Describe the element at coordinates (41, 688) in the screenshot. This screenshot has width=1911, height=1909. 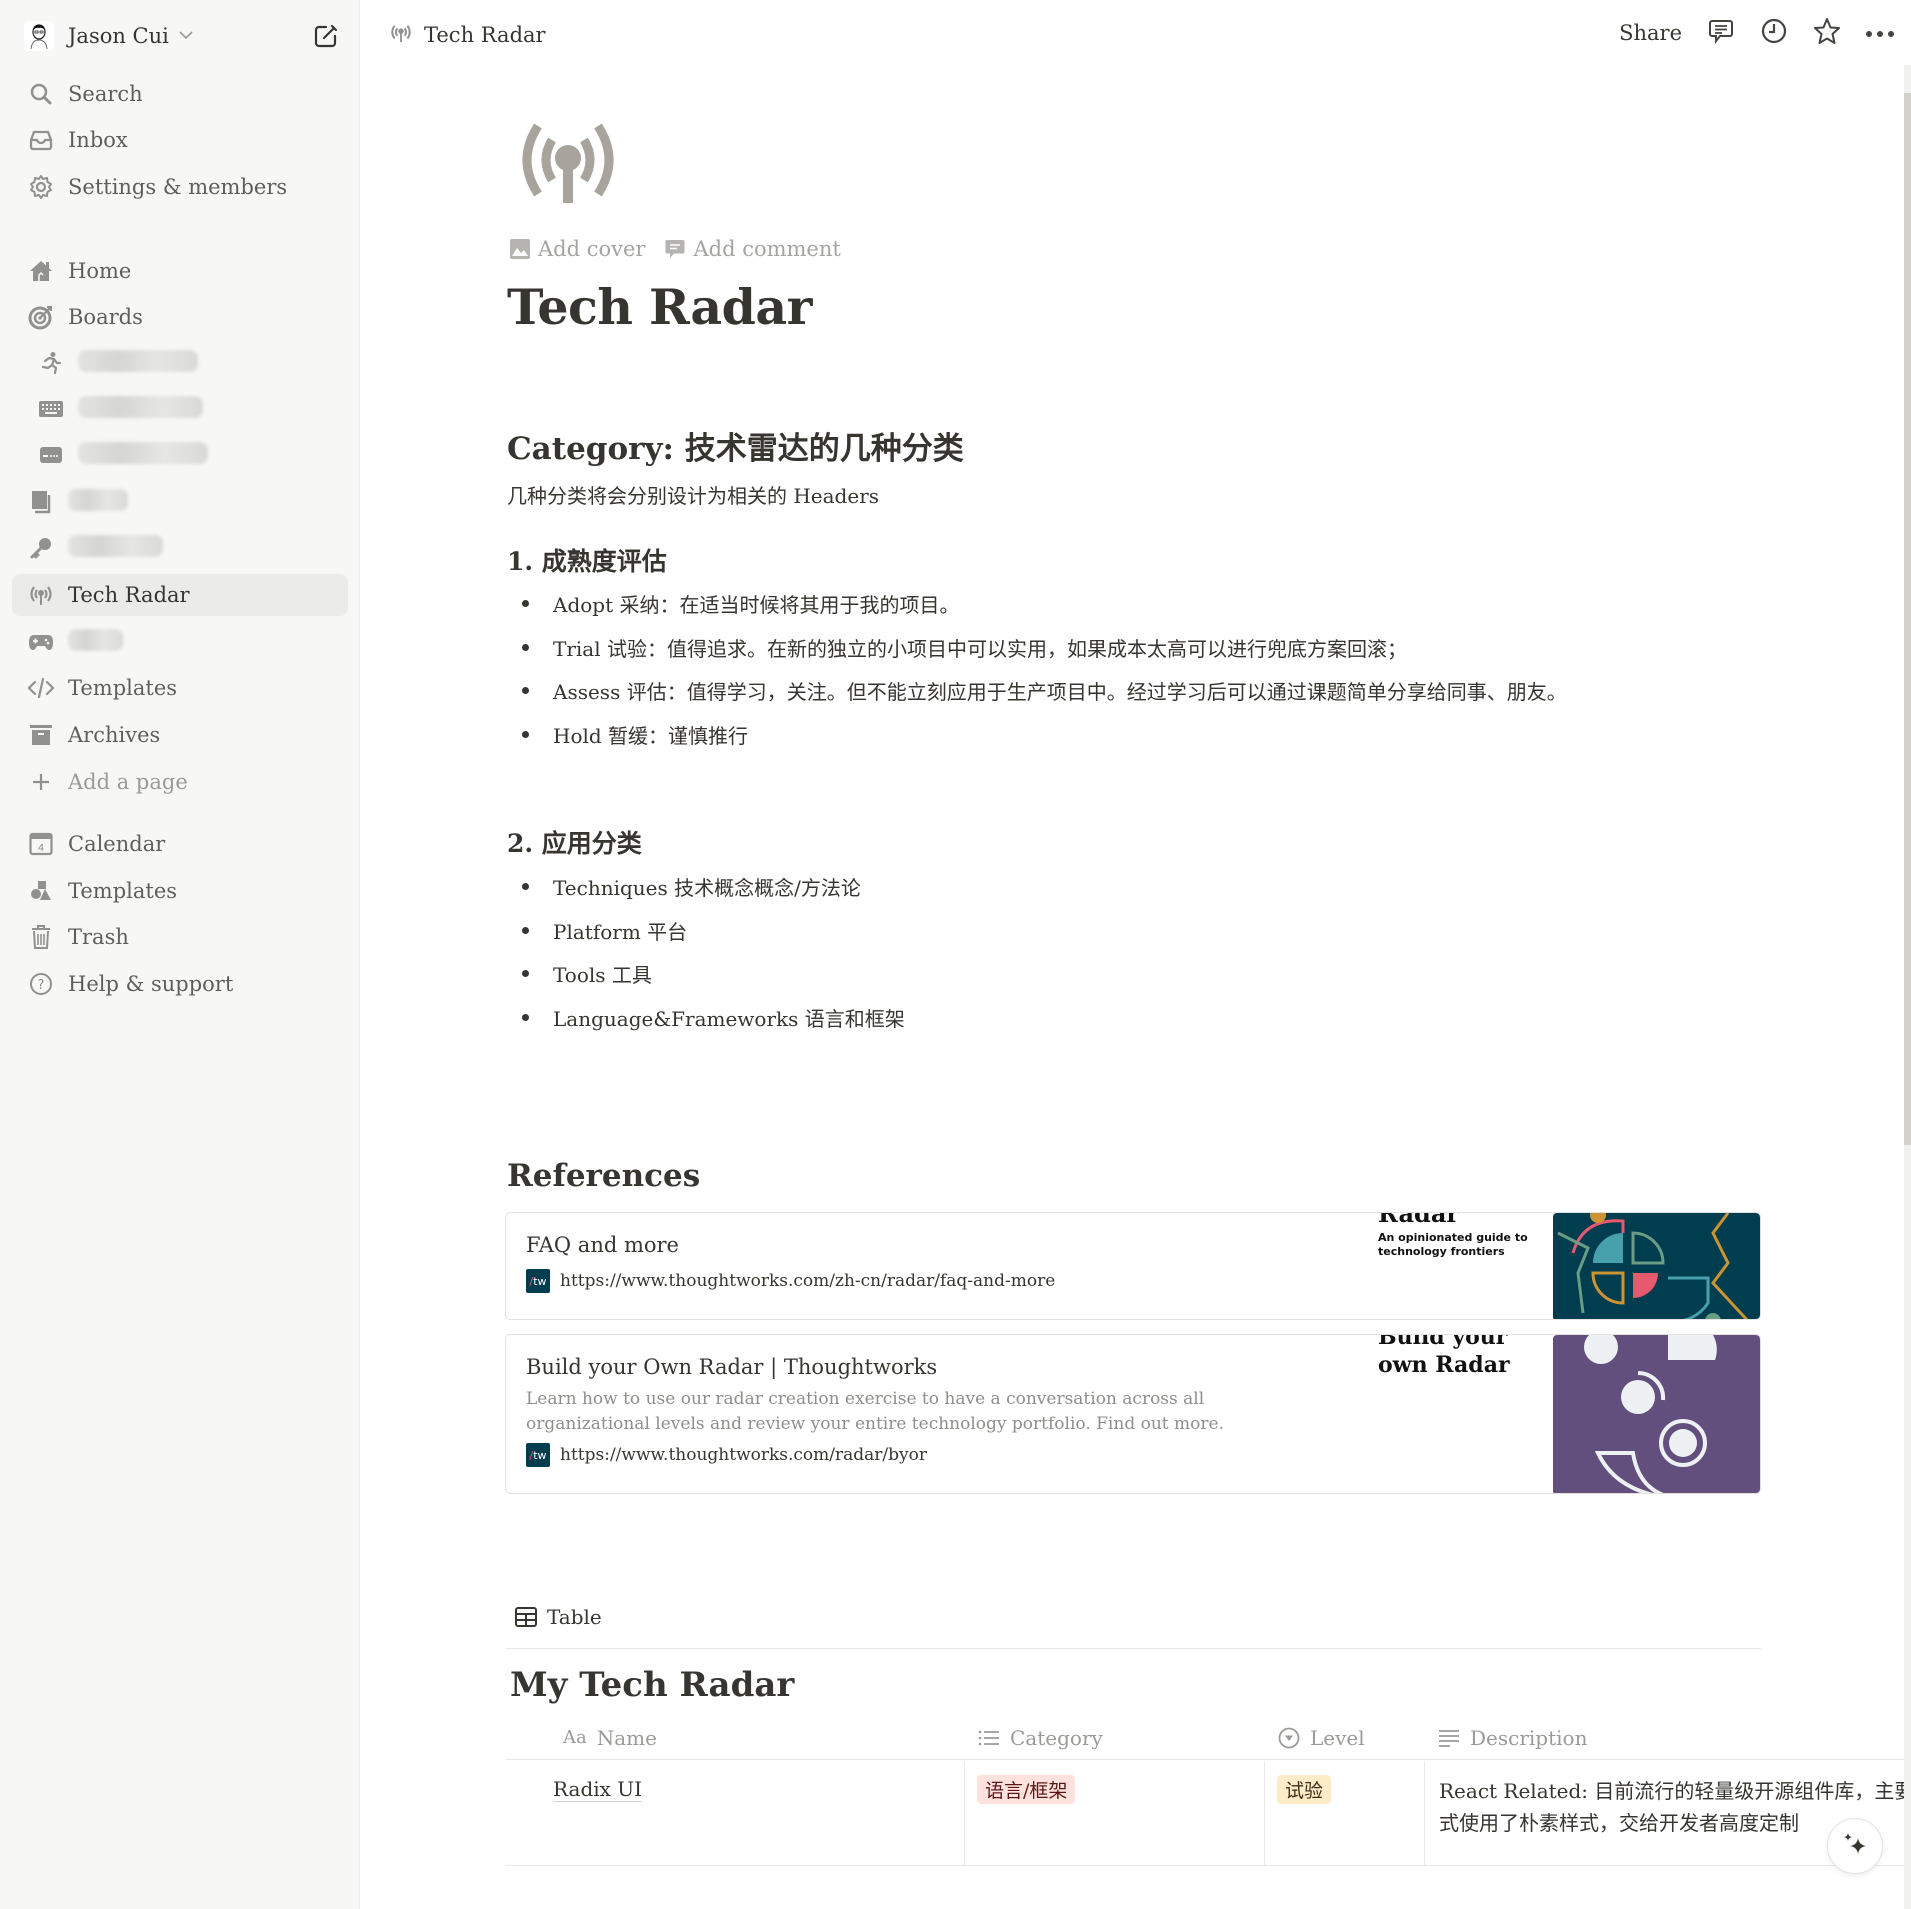
I see `code-icon` at that location.